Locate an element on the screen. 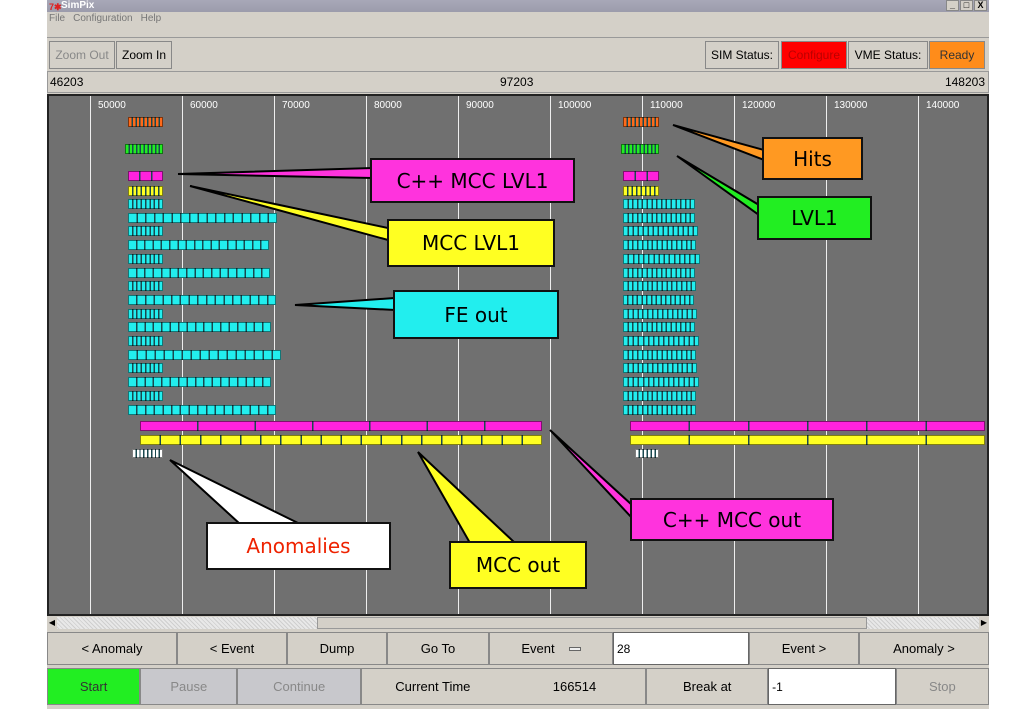  callout-cpp-mcc-out: C++ MCC out is located at coordinates (732, 519).